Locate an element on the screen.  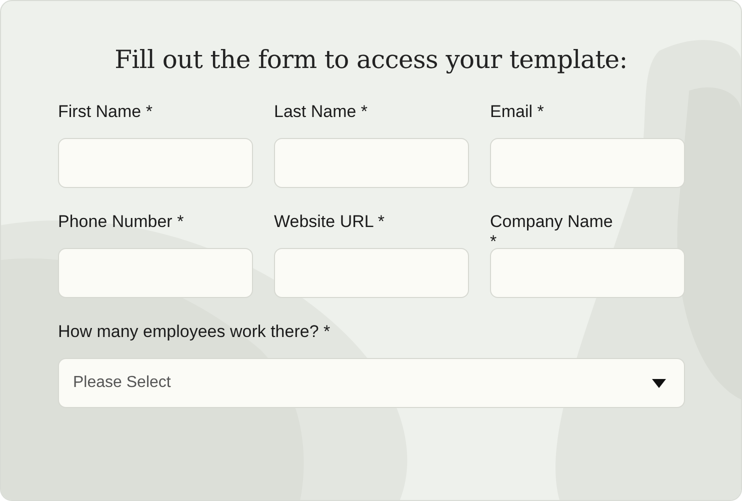
field-label: Last Name * is located at coordinates (321, 112).